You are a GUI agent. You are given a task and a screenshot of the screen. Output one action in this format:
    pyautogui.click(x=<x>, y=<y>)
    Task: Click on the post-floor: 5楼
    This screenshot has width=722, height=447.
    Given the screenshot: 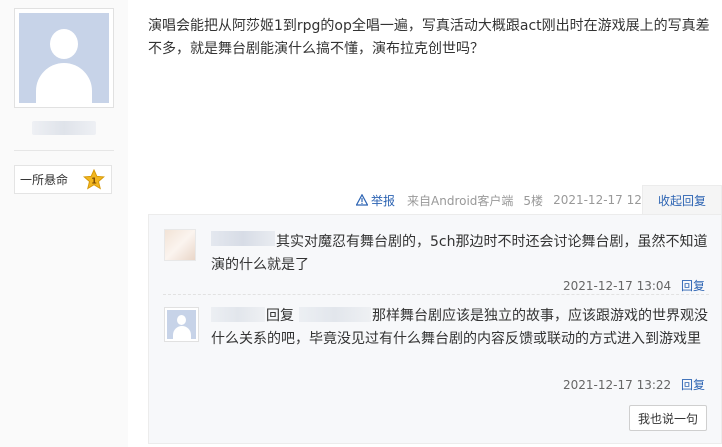 What is the action you would take?
    pyautogui.click(x=533, y=200)
    